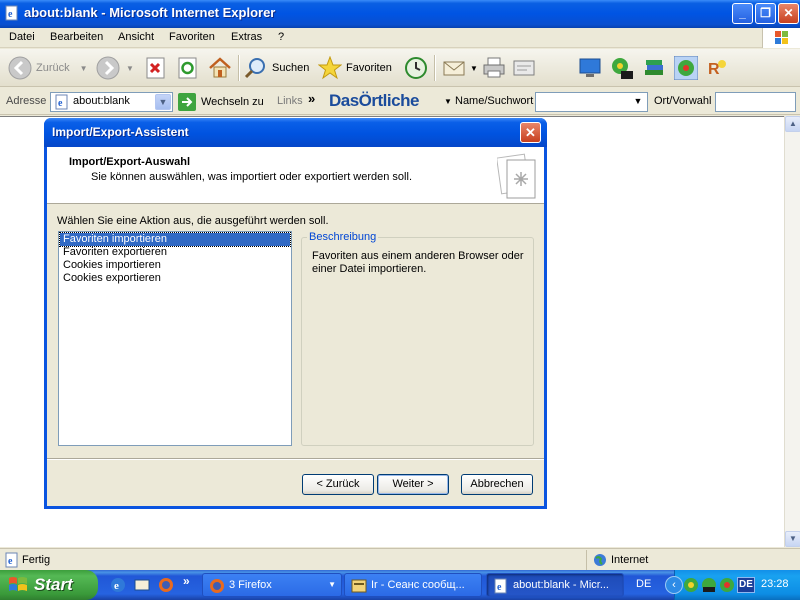 The image size is (800, 600). What do you see at coordinates (175, 239) in the screenshot?
I see `action-favoriten-importieren: Favoriten importieren` at bounding box center [175, 239].